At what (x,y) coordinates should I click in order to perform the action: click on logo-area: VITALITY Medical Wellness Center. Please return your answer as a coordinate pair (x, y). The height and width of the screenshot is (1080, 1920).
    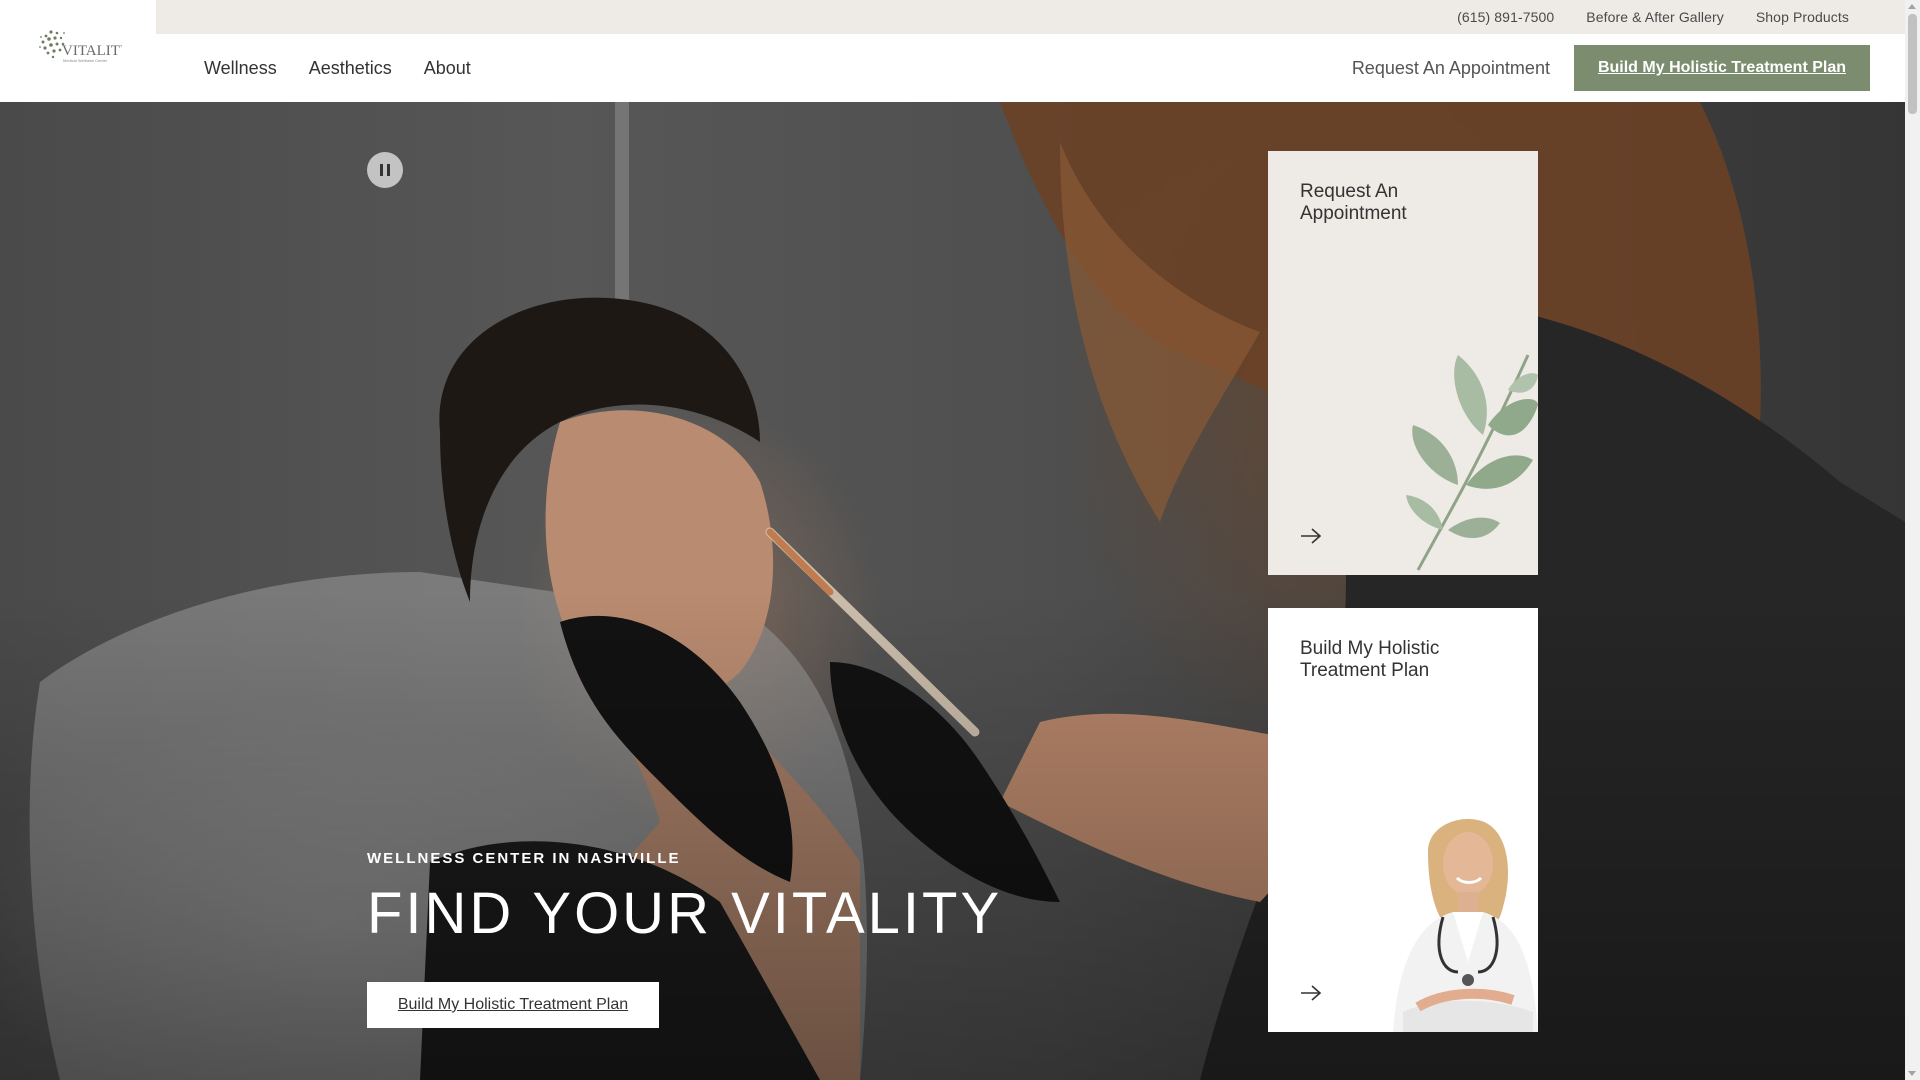
    Looking at the image, I should click on (78, 51).